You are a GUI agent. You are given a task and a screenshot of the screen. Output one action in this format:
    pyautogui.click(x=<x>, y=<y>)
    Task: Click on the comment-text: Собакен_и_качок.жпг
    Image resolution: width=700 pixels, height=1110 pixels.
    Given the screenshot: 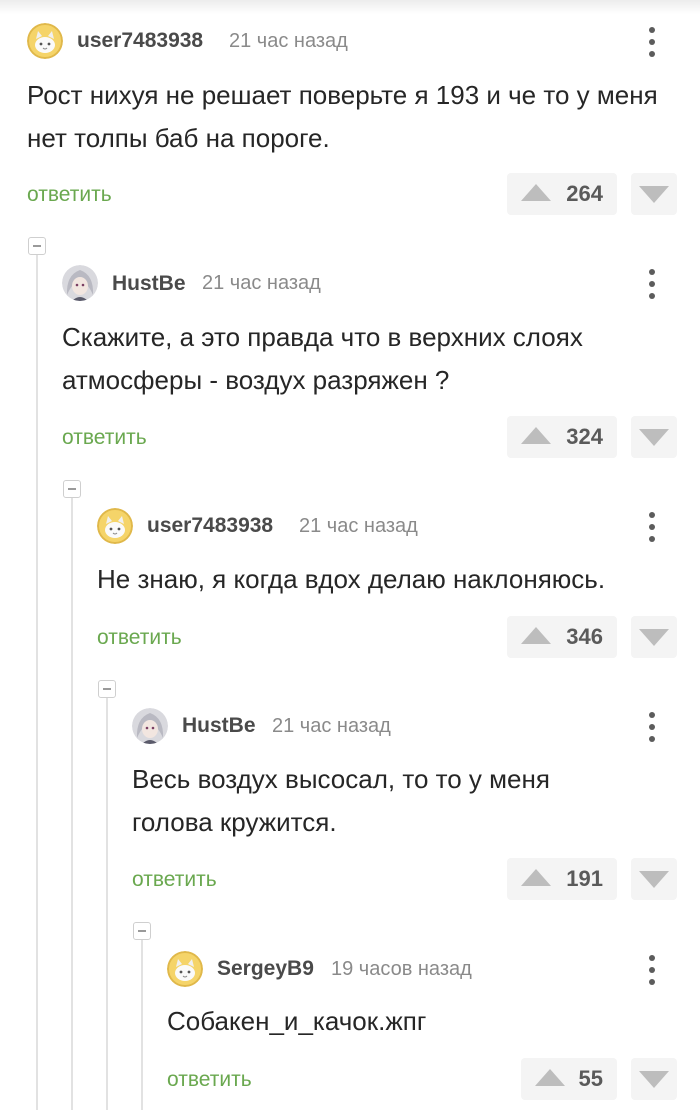 What is the action you would take?
    pyautogui.click(x=297, y=1021)
    